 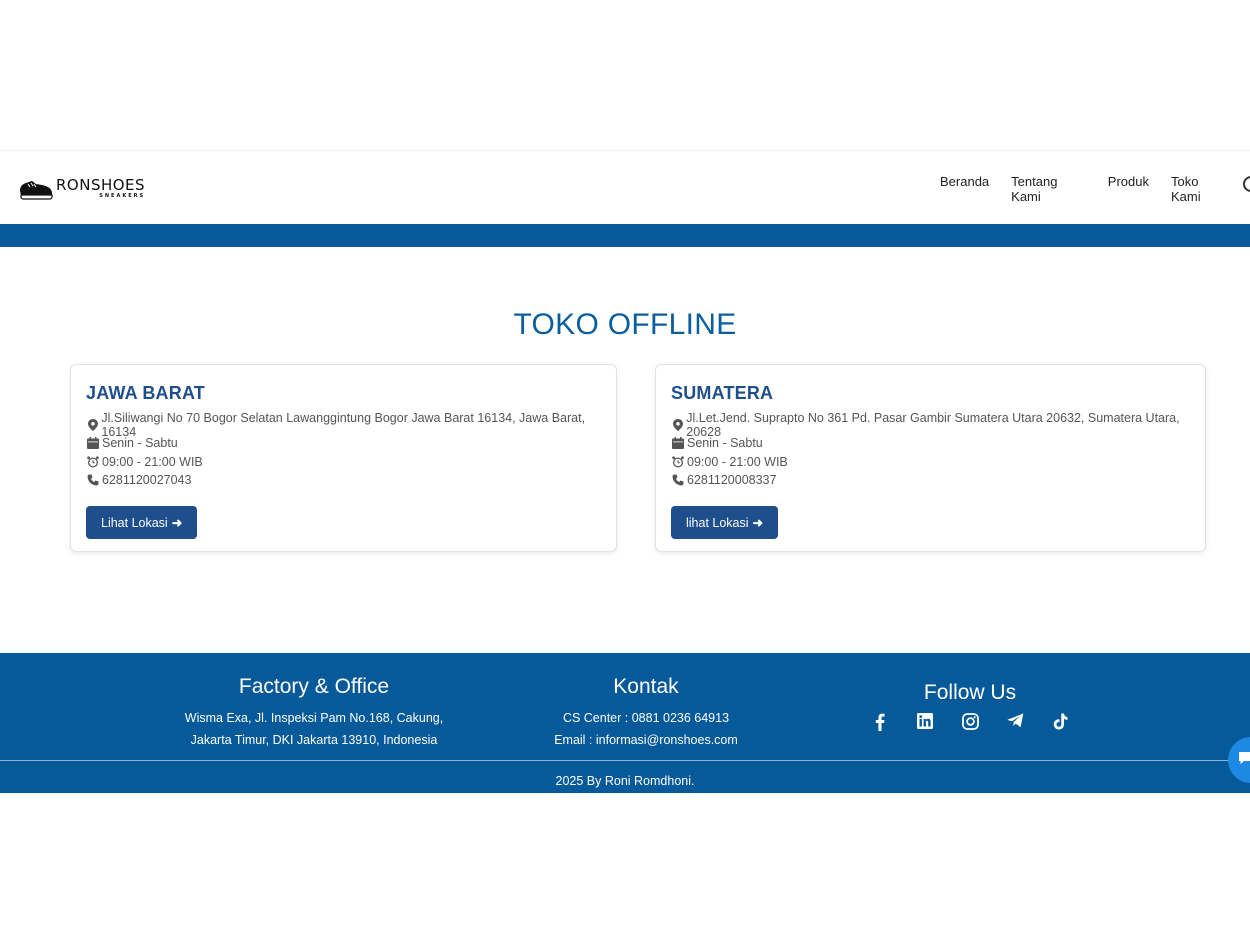 What do you see at coordinates (1060, 722) in the screenshot?
I see `tiktok-icon` at bounding box center [1060, 722].